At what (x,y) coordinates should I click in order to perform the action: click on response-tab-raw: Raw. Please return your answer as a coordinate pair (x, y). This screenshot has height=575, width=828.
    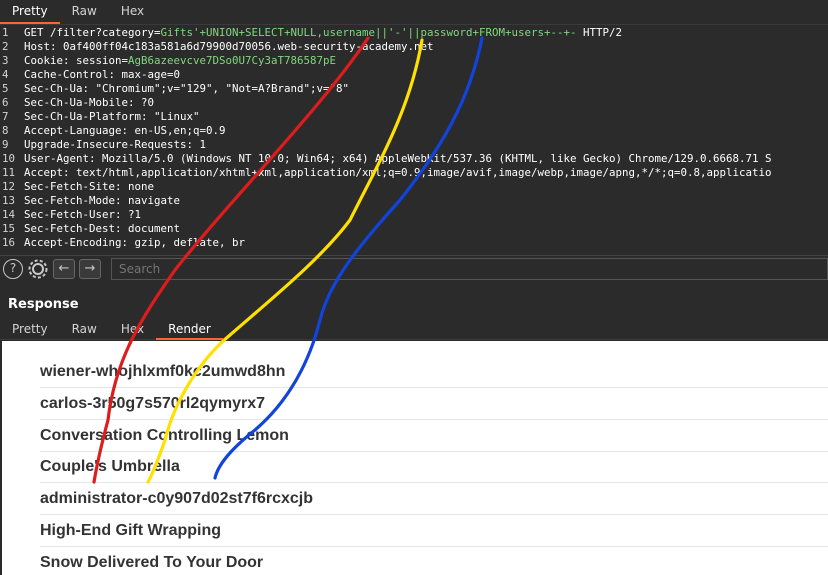
    Looking at the image, I should click on (84, 329).